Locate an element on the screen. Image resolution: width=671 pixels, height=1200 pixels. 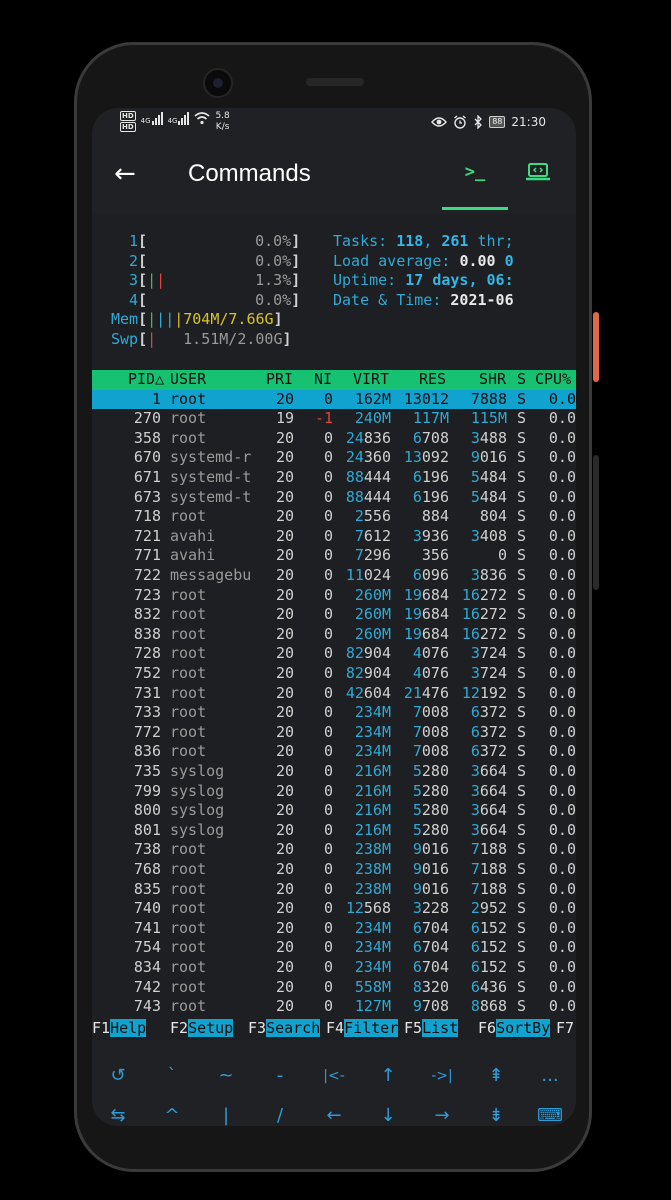
process-row: 728 root 20 0 82904 4076 3724 S 0.0 is located at coordinates (334, 654).